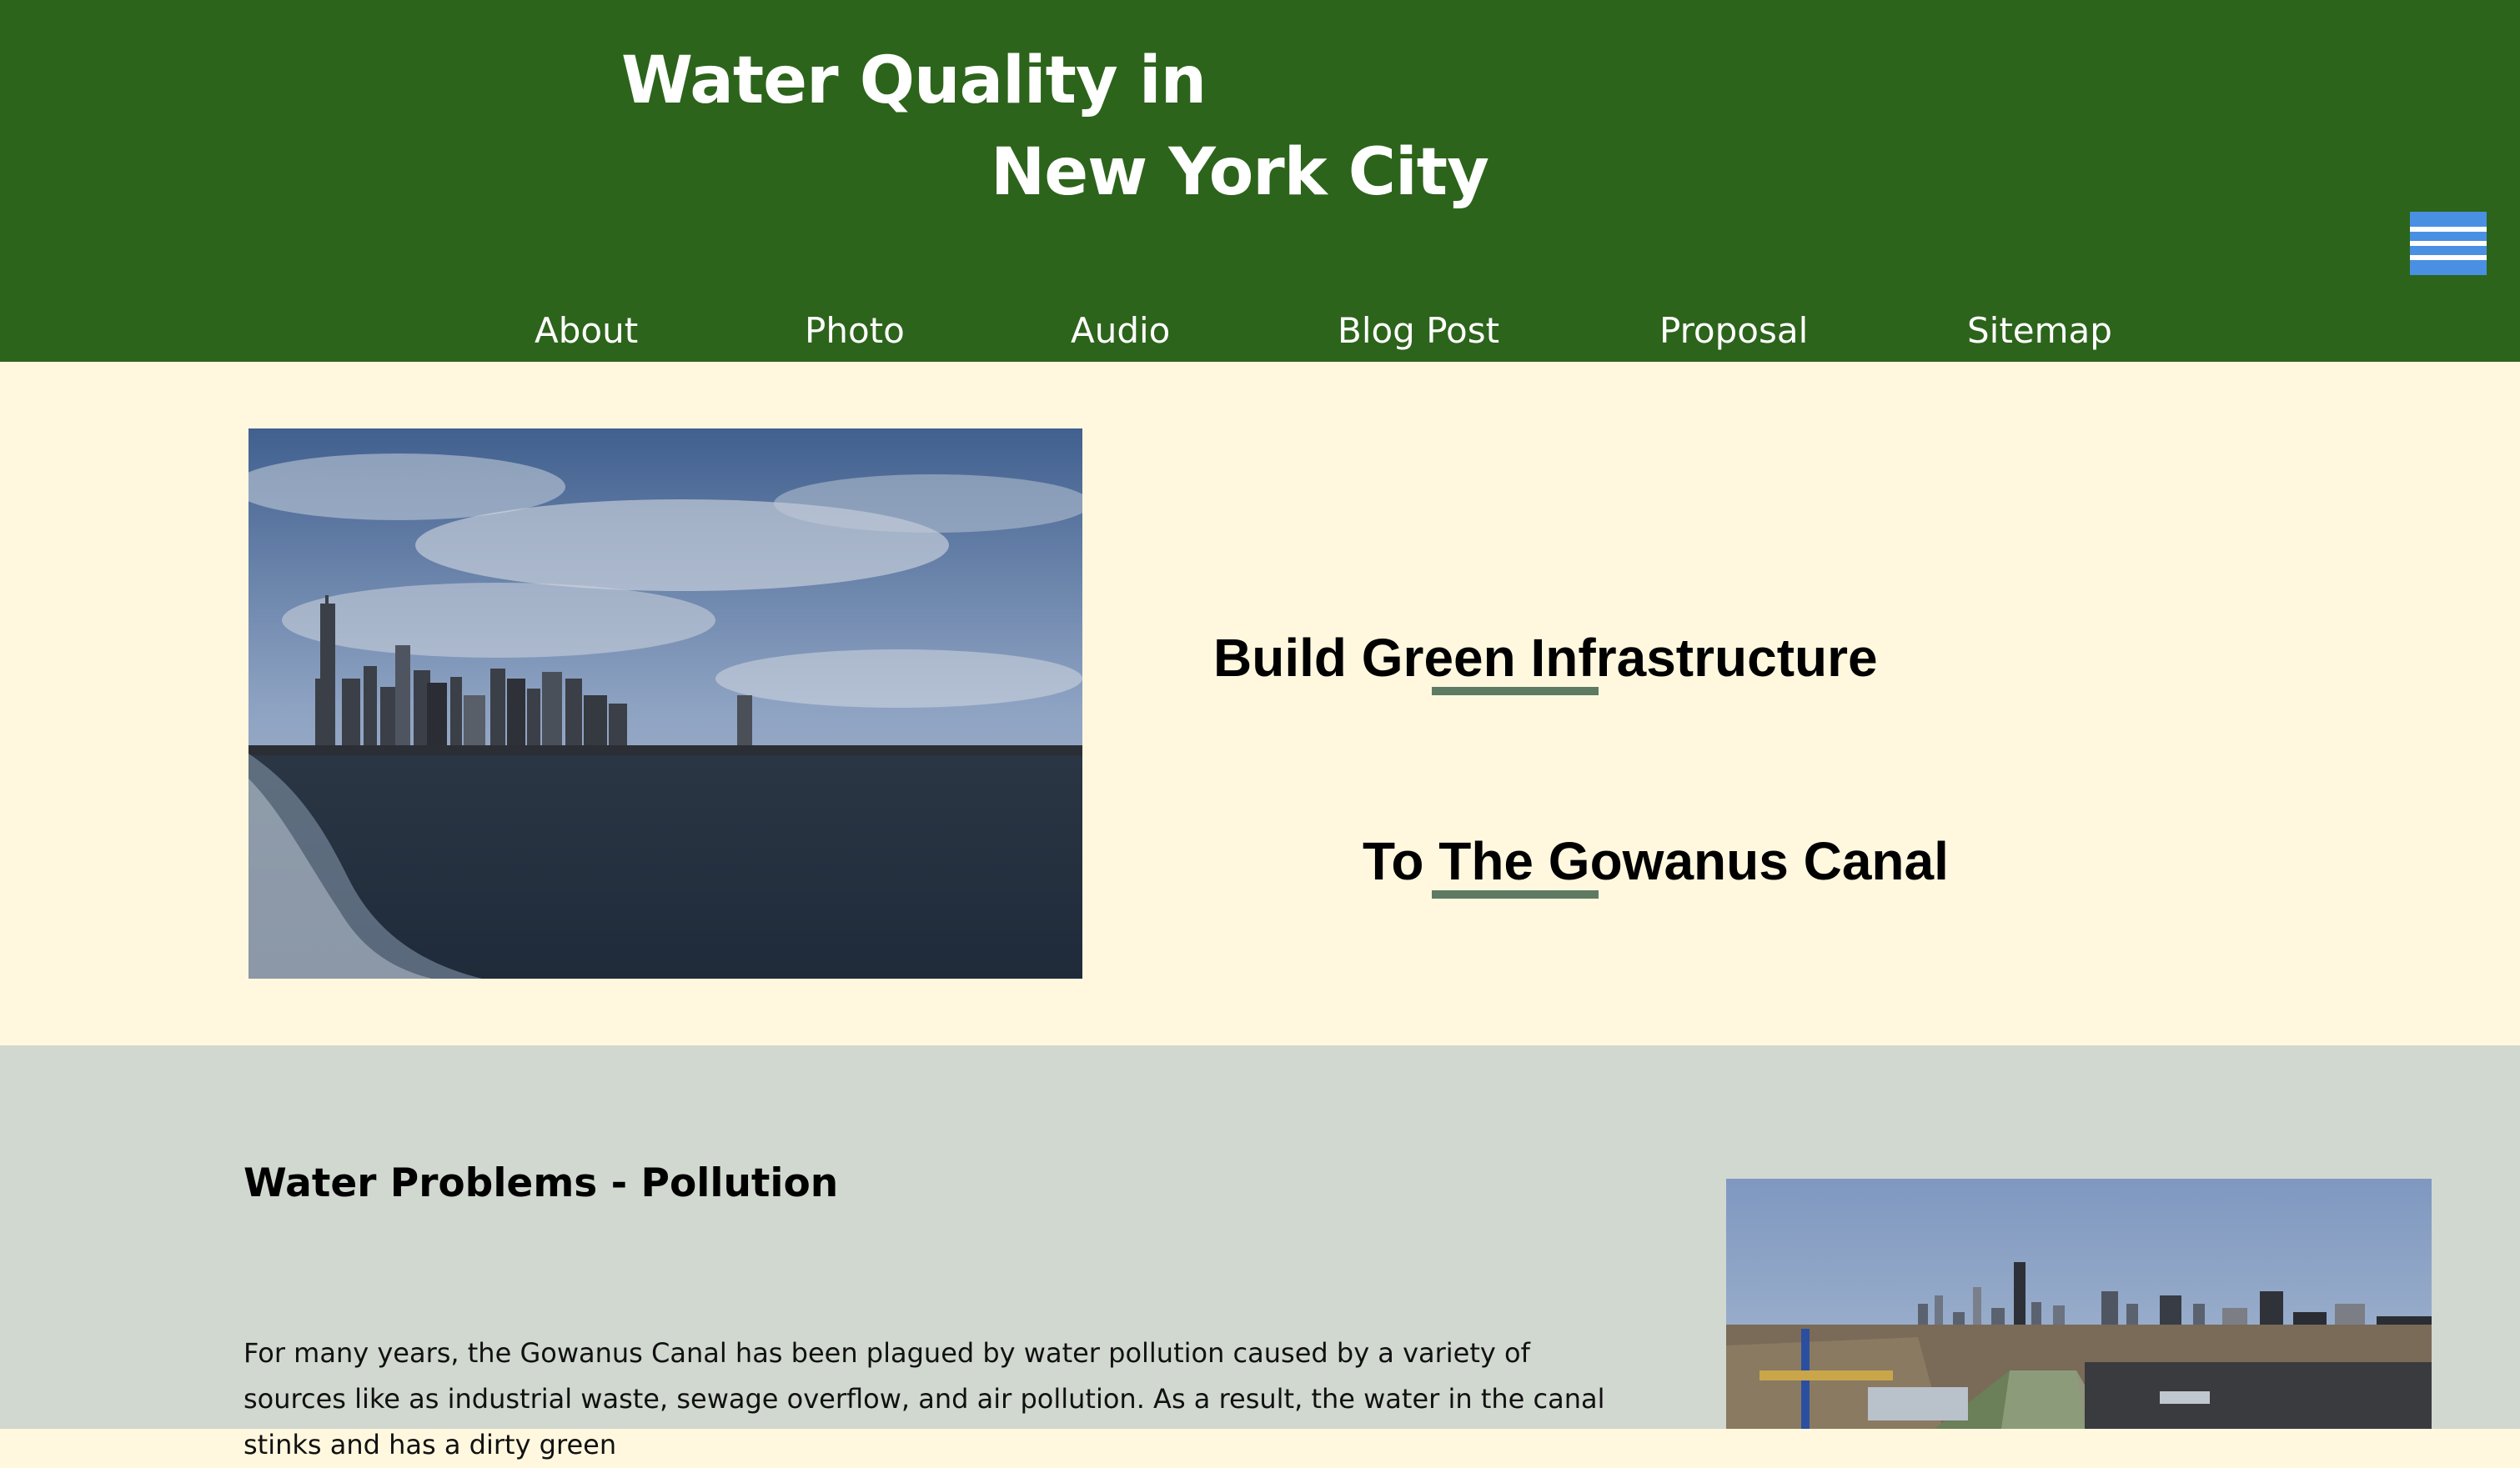 This screenshot has height=1468, width=2520. I want to click on nav-item-photo: Photo, so click(855, 330).